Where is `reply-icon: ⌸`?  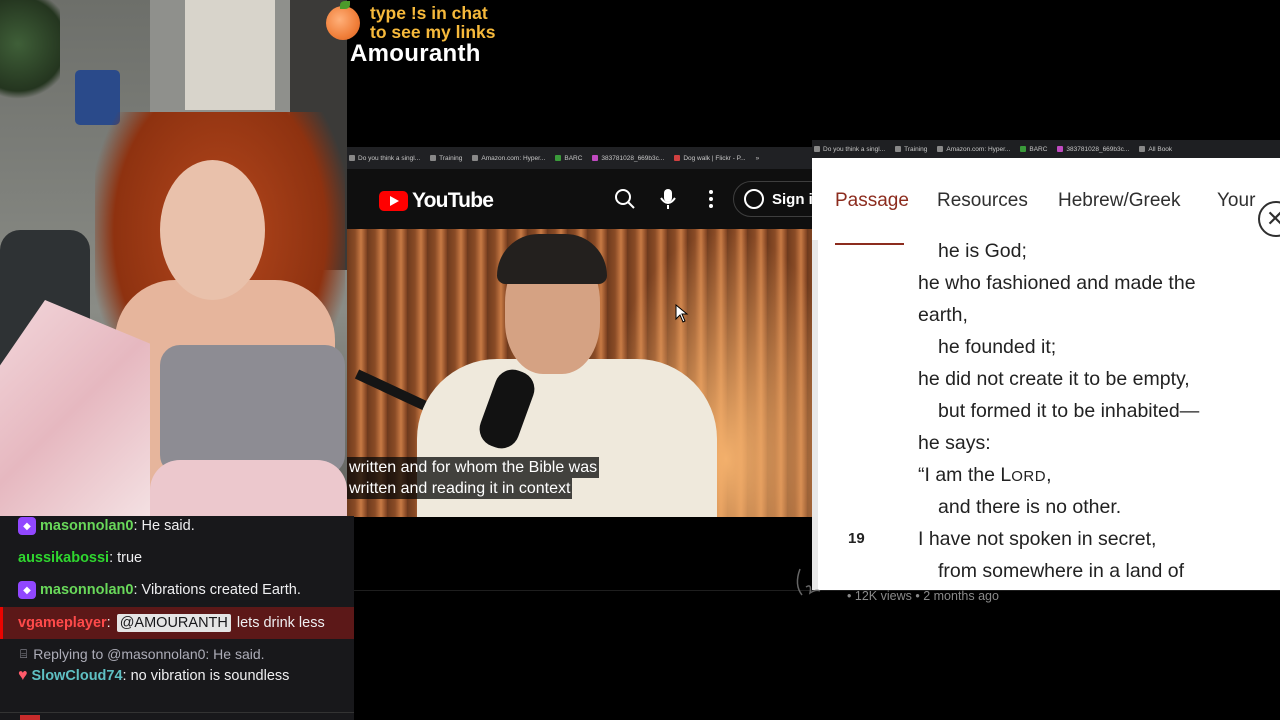 reply-icon: ⌸ is located at coordinates (24, 653).